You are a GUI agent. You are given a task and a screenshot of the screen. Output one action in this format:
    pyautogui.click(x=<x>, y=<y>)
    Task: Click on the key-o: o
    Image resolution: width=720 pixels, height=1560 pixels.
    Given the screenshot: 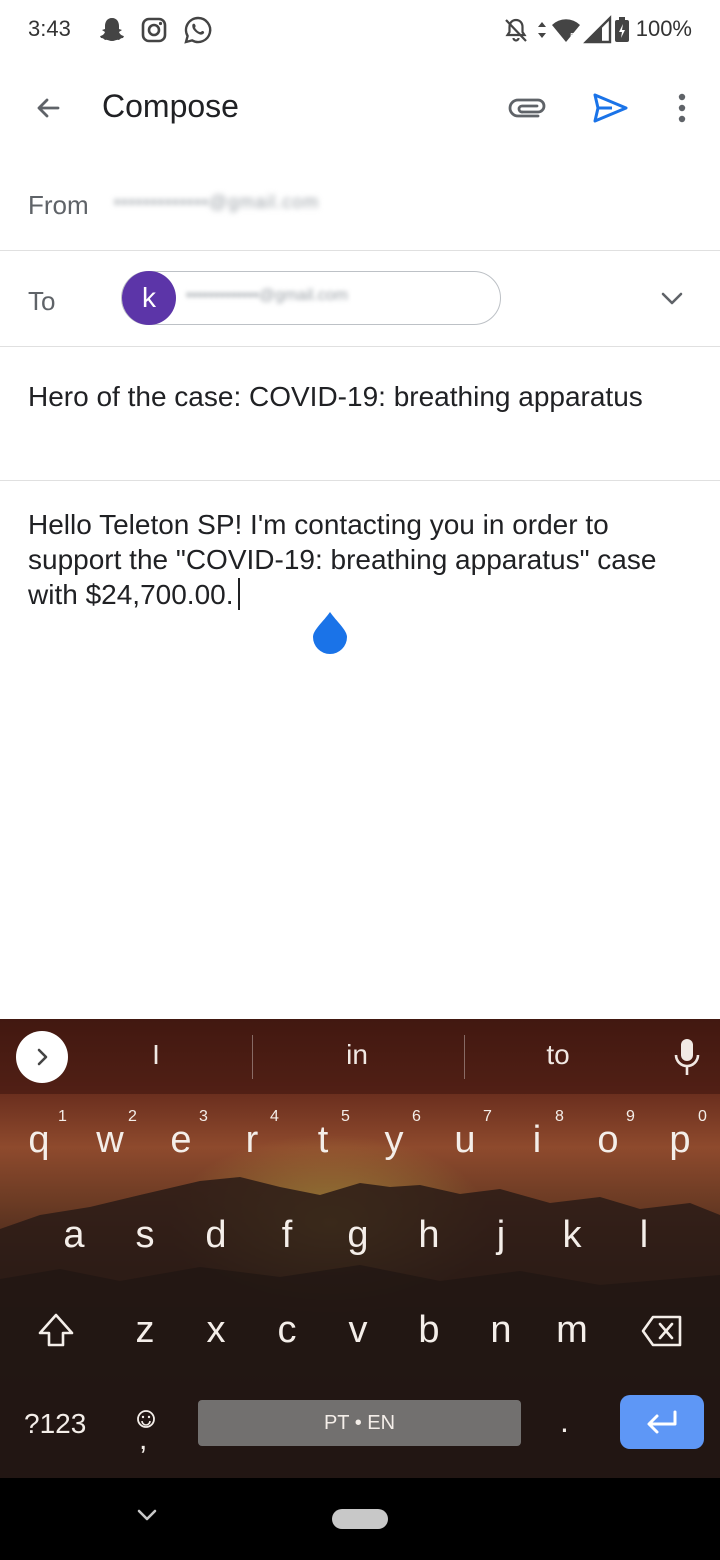 What is the action you would take?
    pyautogui.click(x=608, y=1140)
    